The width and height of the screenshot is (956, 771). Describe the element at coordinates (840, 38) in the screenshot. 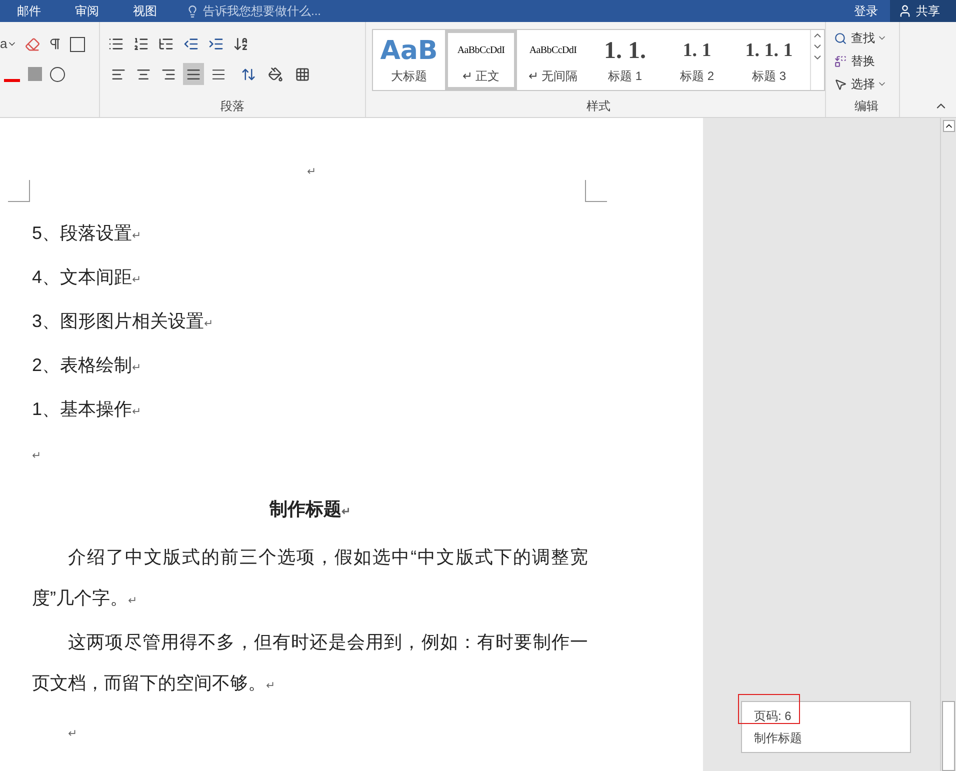

I see `search-icon` at that location.